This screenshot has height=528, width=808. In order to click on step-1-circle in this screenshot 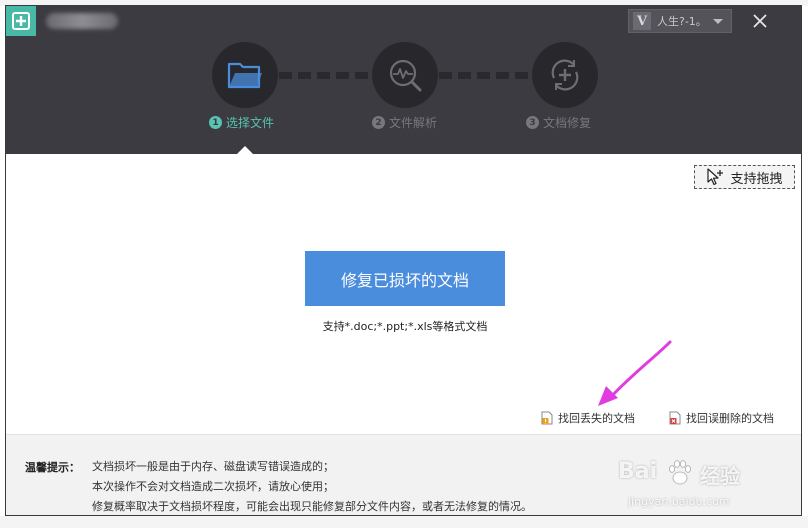, I will do `click(245, 75)`.